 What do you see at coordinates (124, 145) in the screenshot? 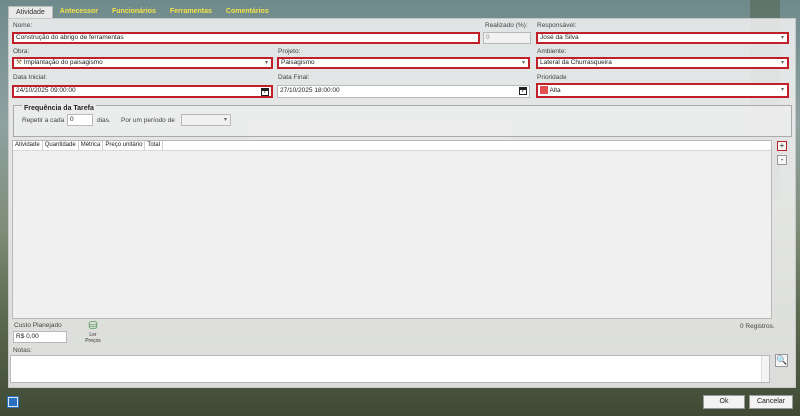
I see `col-preco-unitario: Preço unitário` at bounding box center [124, 145].